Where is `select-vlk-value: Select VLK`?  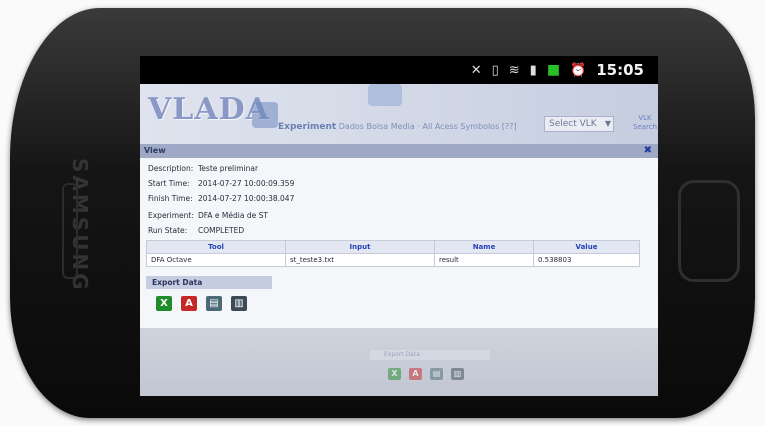 select-vlk-value: Select VLK is located at coordinates (573, 124).